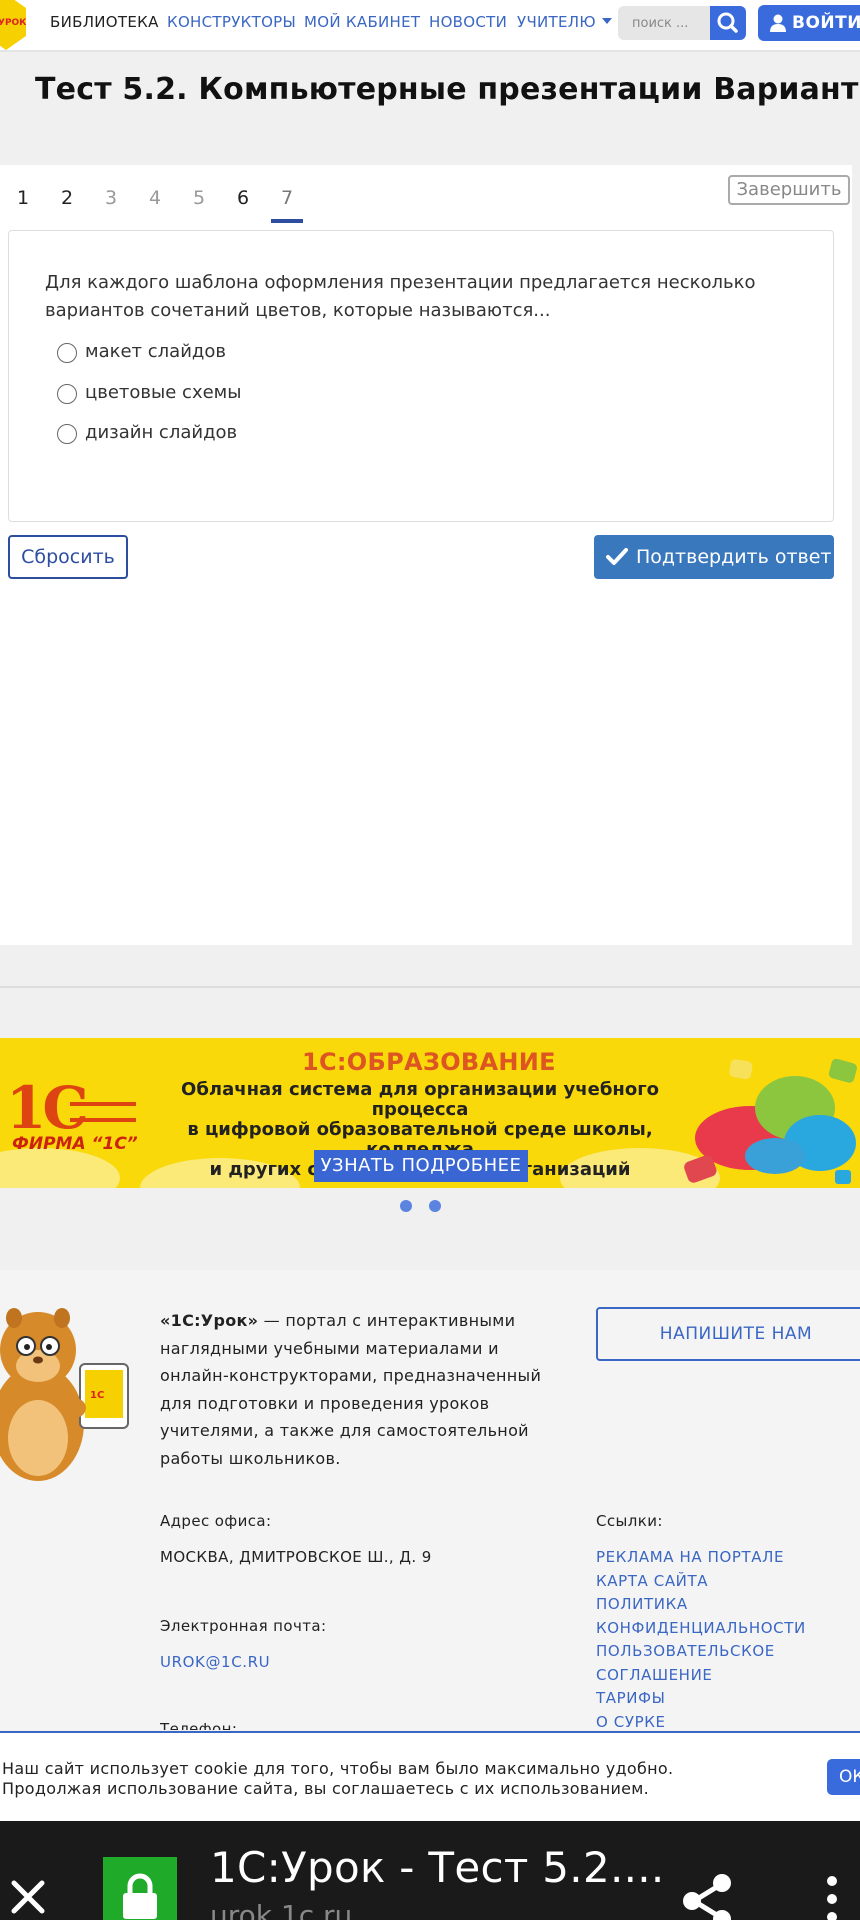  I want to click on question-number-5: 5, so click(199, 198).